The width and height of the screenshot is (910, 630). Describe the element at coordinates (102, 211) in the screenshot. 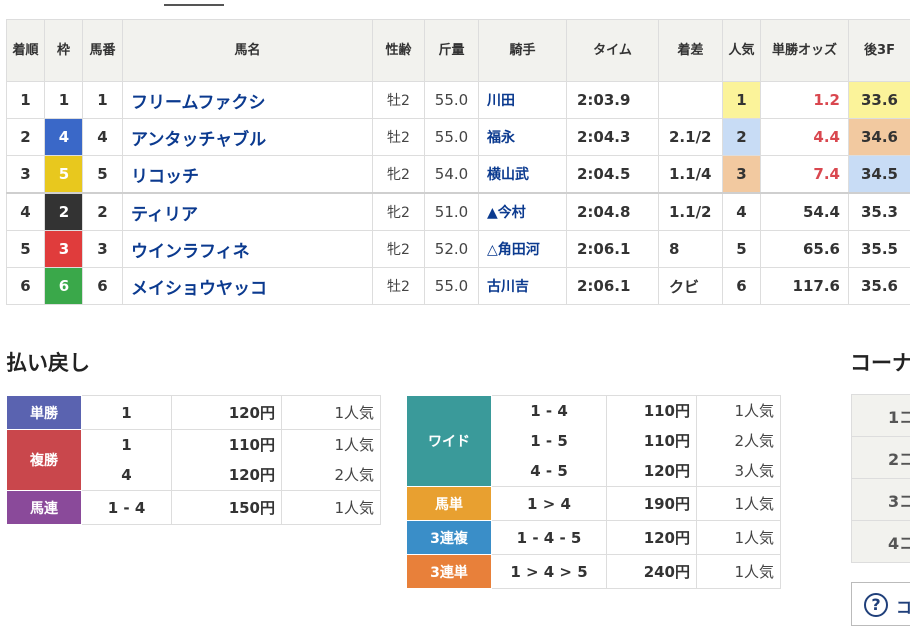

I see `cell-umaban: 2` at that location.